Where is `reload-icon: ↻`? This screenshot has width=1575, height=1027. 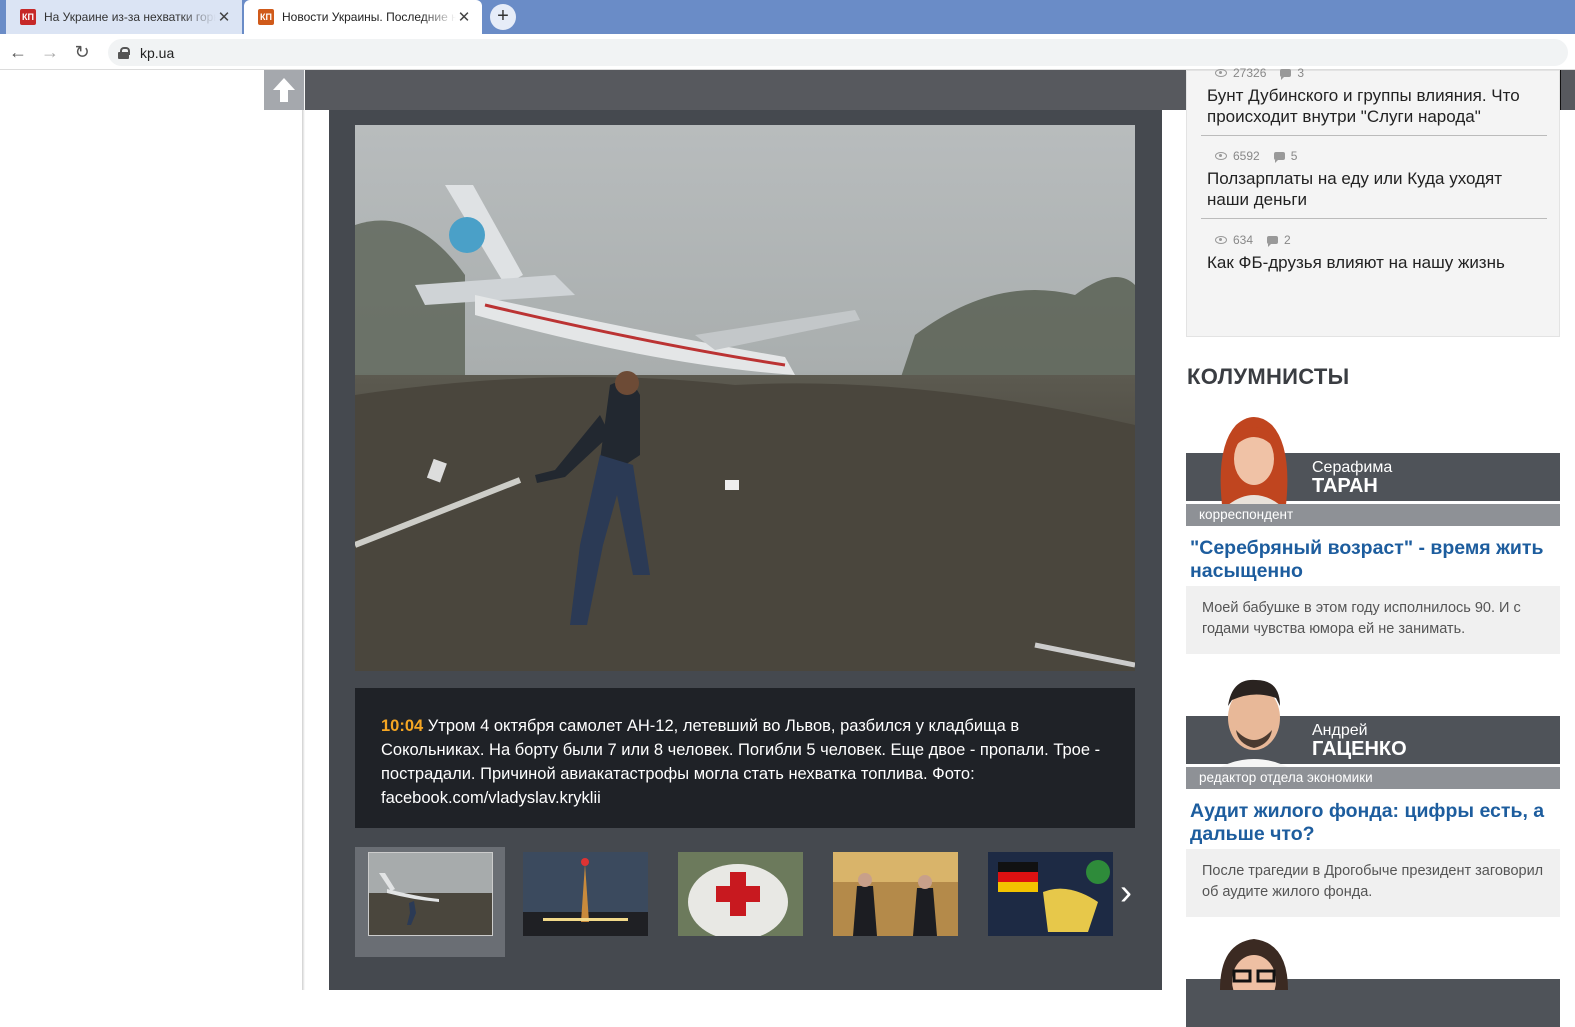 reload-icon: ↻ is located at coordinates (82, 52).